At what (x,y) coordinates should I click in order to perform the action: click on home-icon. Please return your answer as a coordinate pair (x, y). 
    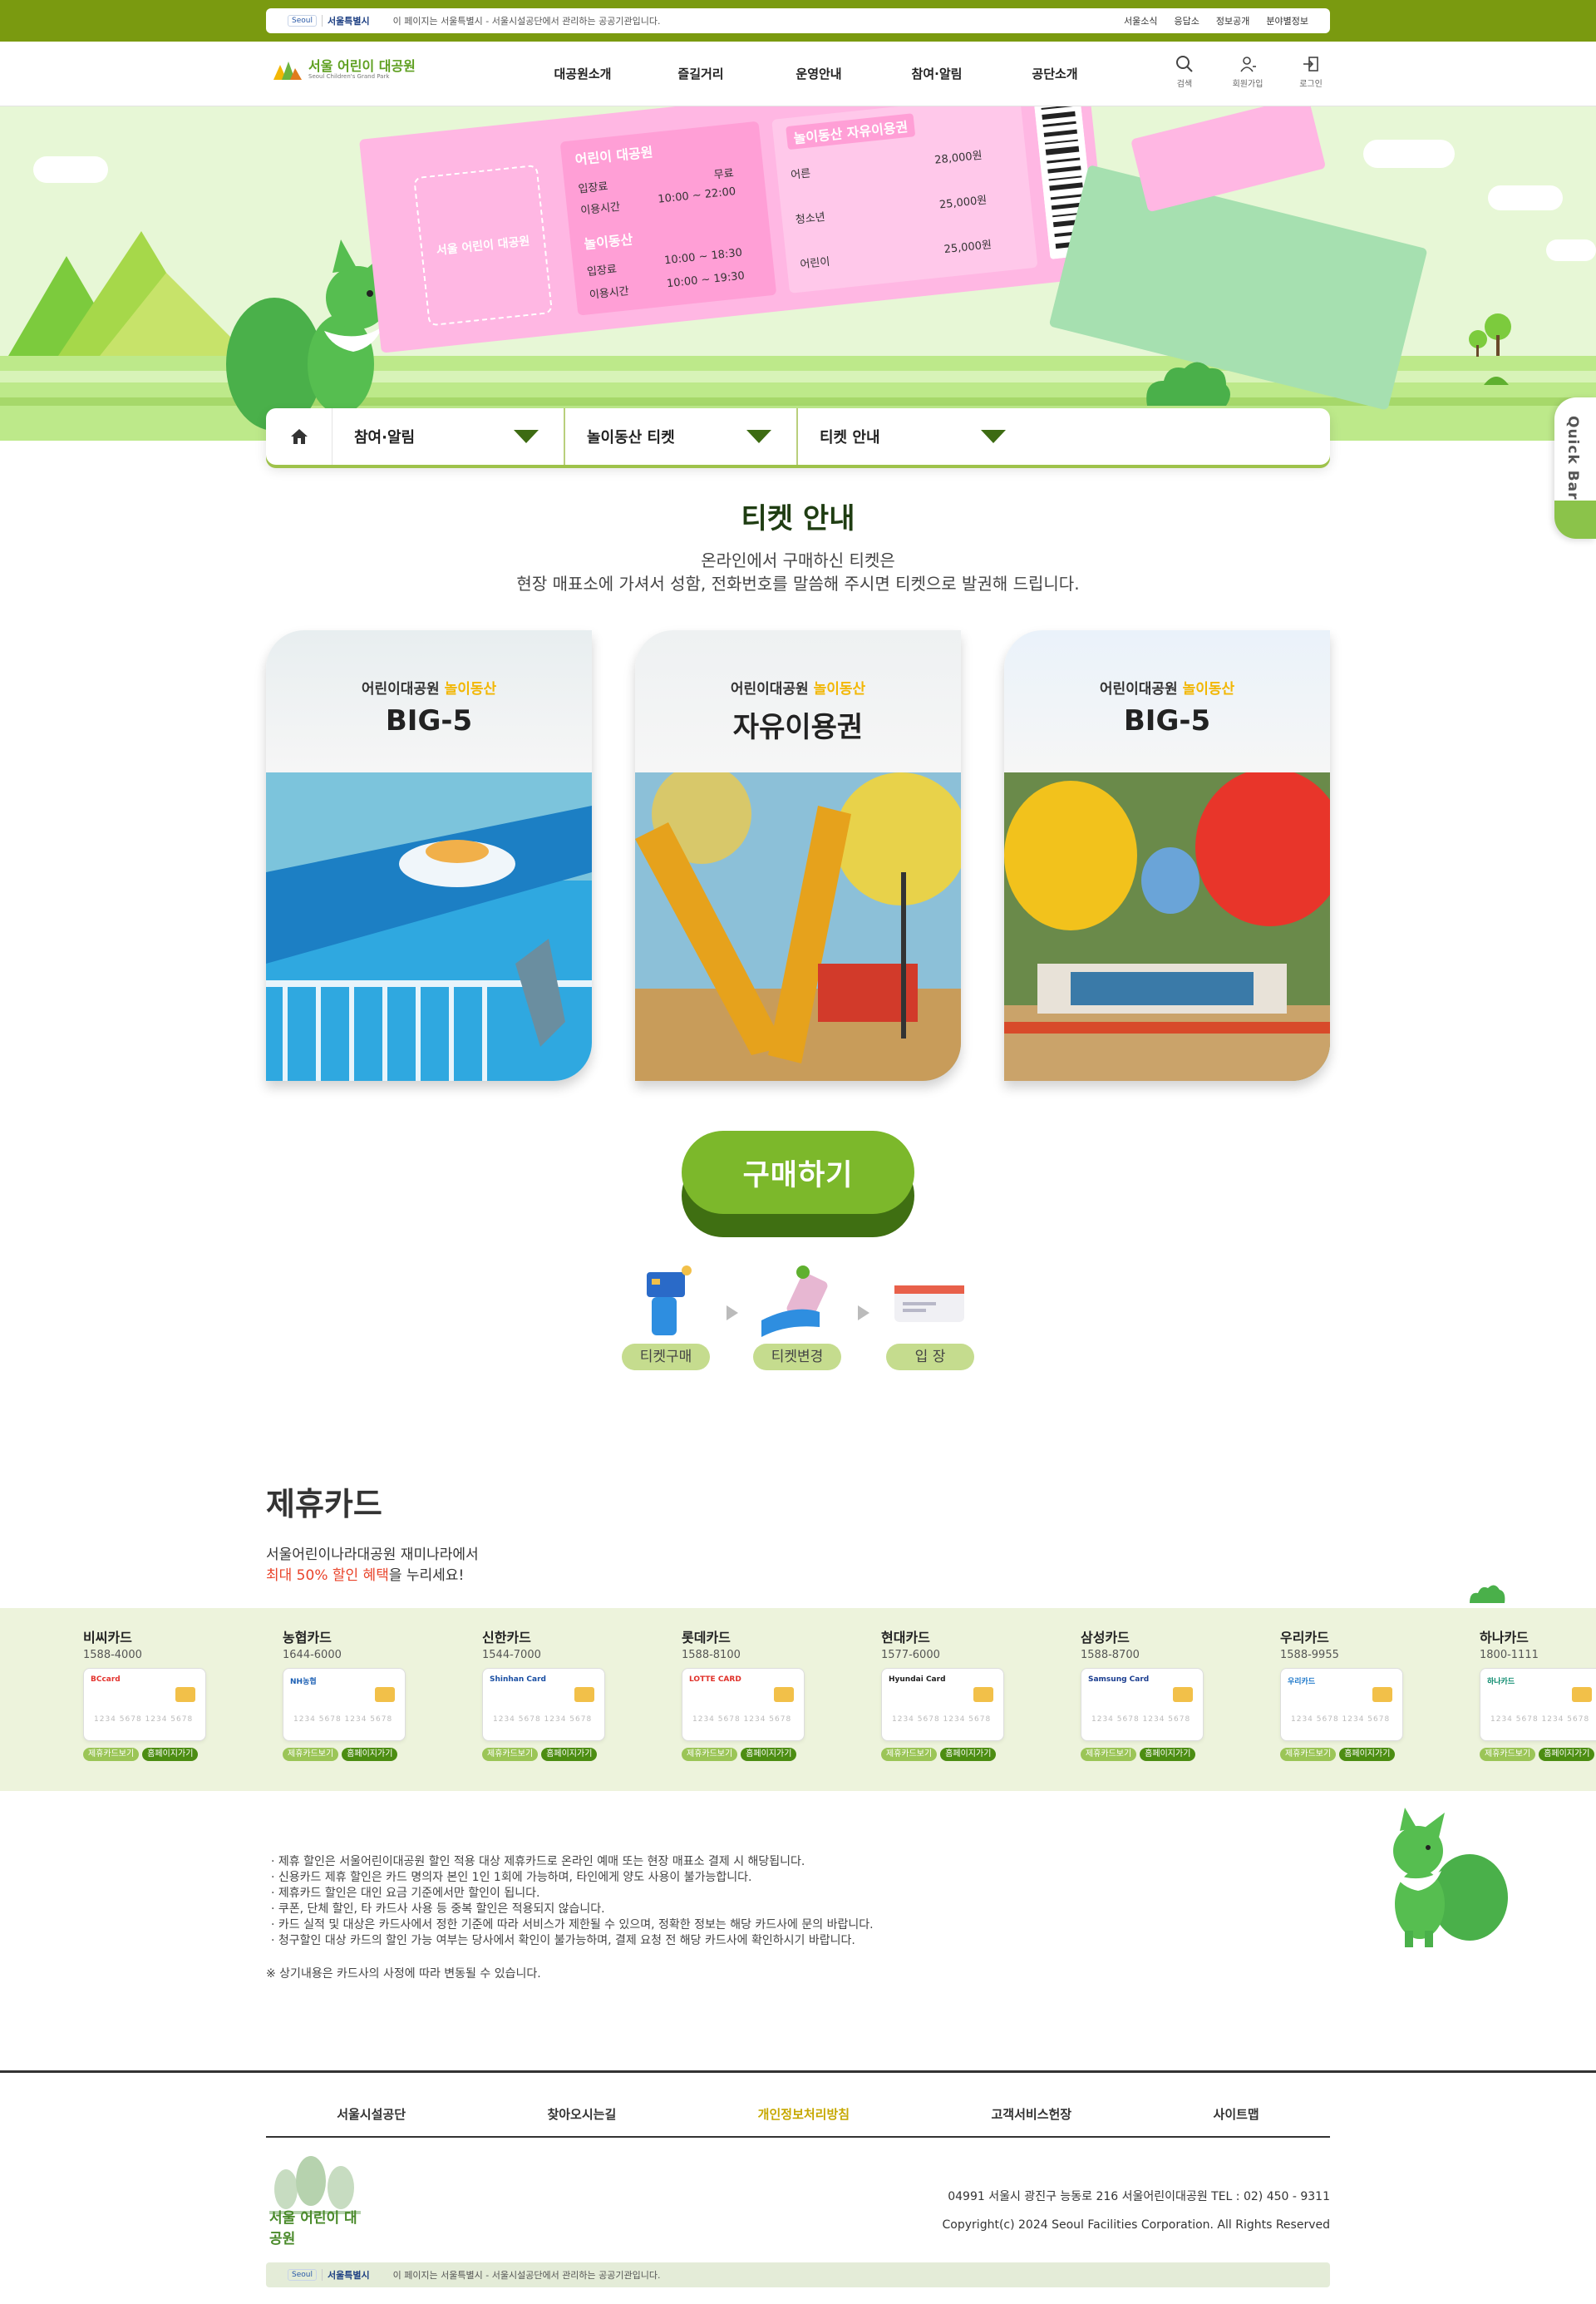
    Looking at the image, I should click on (299, 436).